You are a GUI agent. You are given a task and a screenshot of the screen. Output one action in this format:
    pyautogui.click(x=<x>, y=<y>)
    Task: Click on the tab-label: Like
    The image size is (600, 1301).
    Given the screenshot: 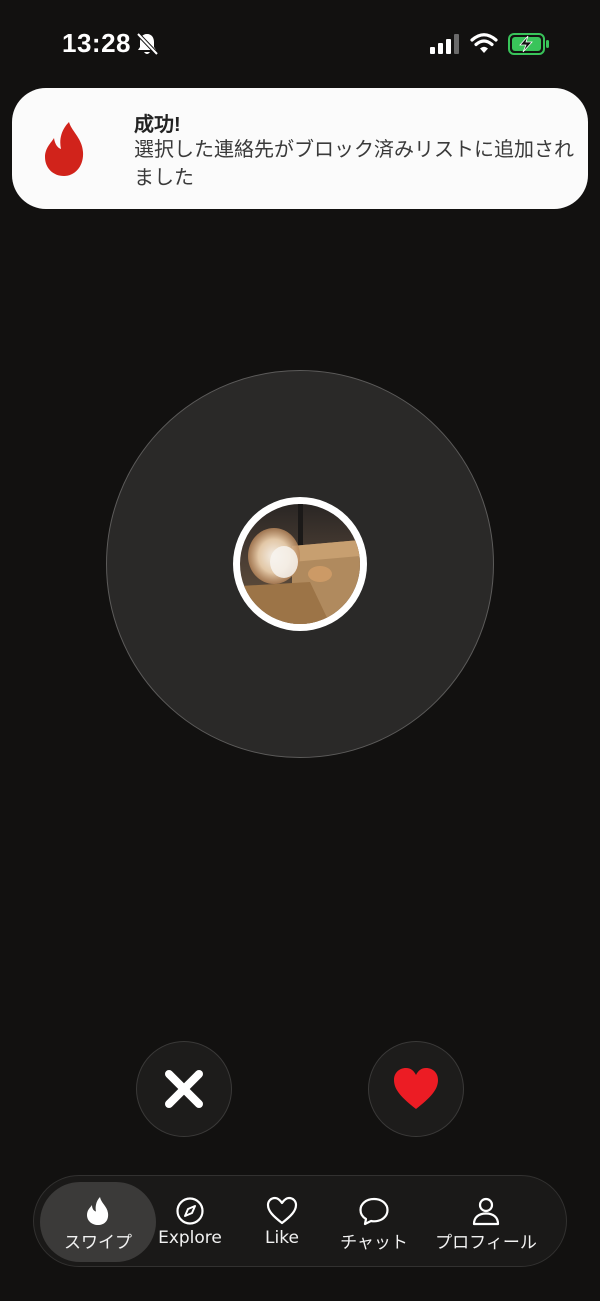 What is the action you would take?
    pyautogui.click(x=282, y=1238)
    